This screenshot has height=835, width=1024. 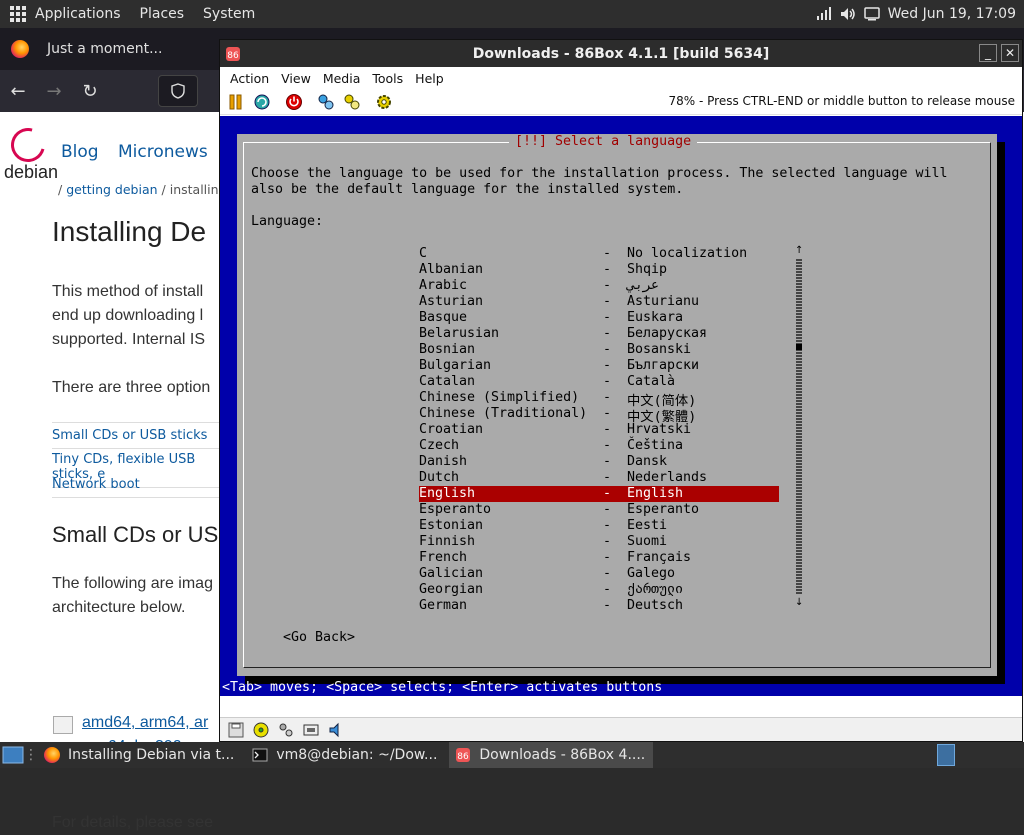 What do you see at coordinates (145, 723) in the screenshot?
I see `arch-links-line1: amd64, arm64, ar` at bounding box center [145, 723].